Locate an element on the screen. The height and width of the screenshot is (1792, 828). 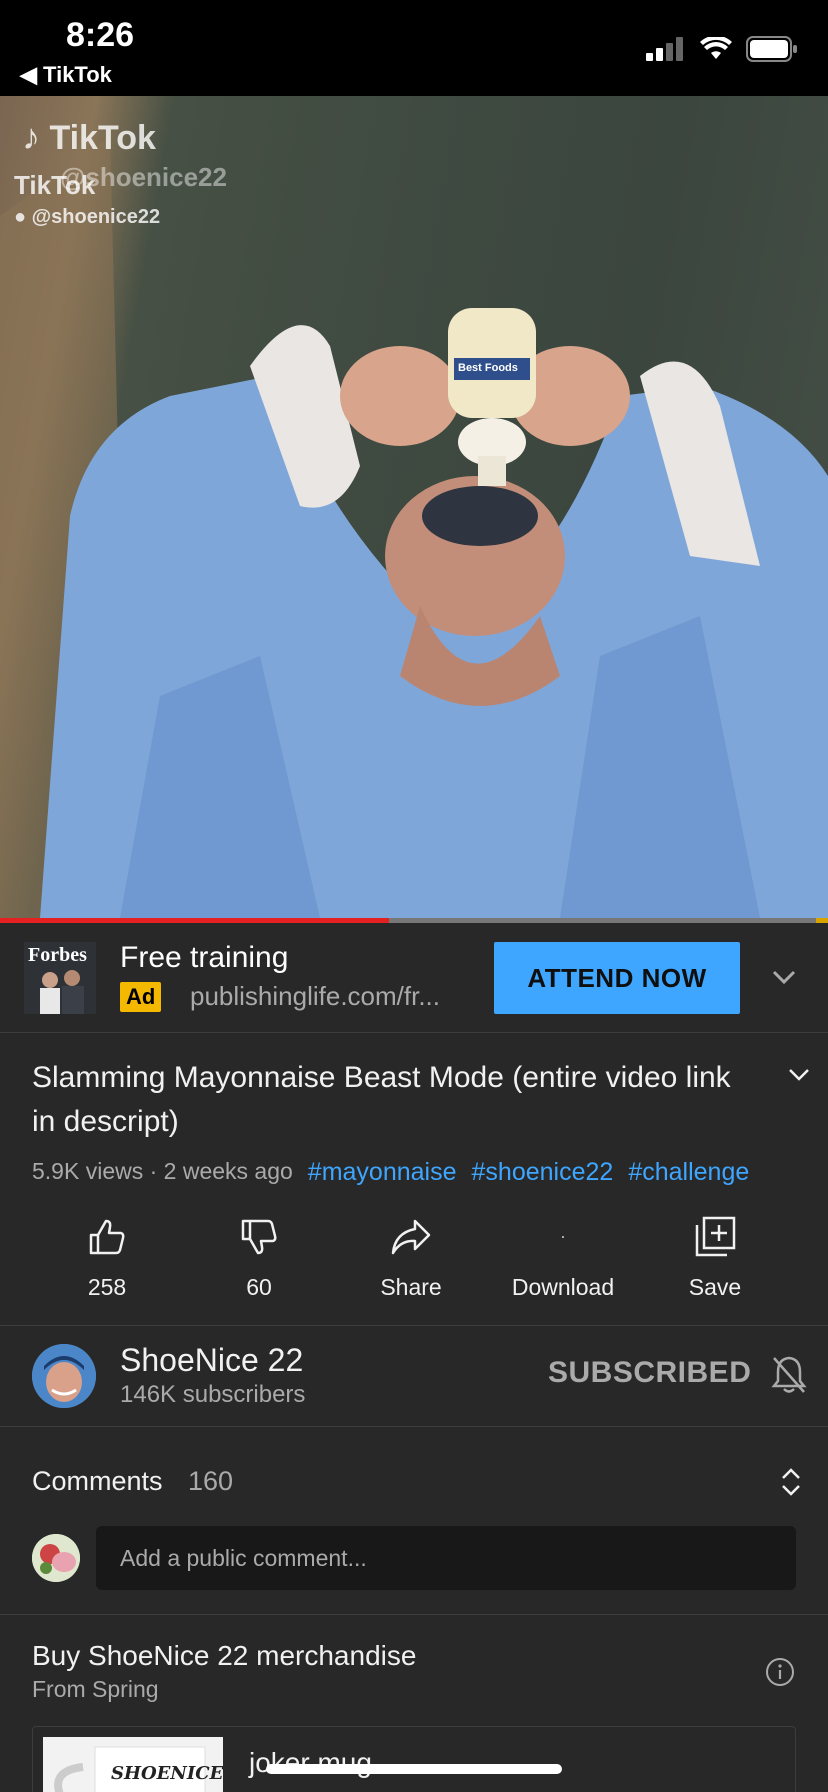
comment-input is located at coordinates (446, 1558).